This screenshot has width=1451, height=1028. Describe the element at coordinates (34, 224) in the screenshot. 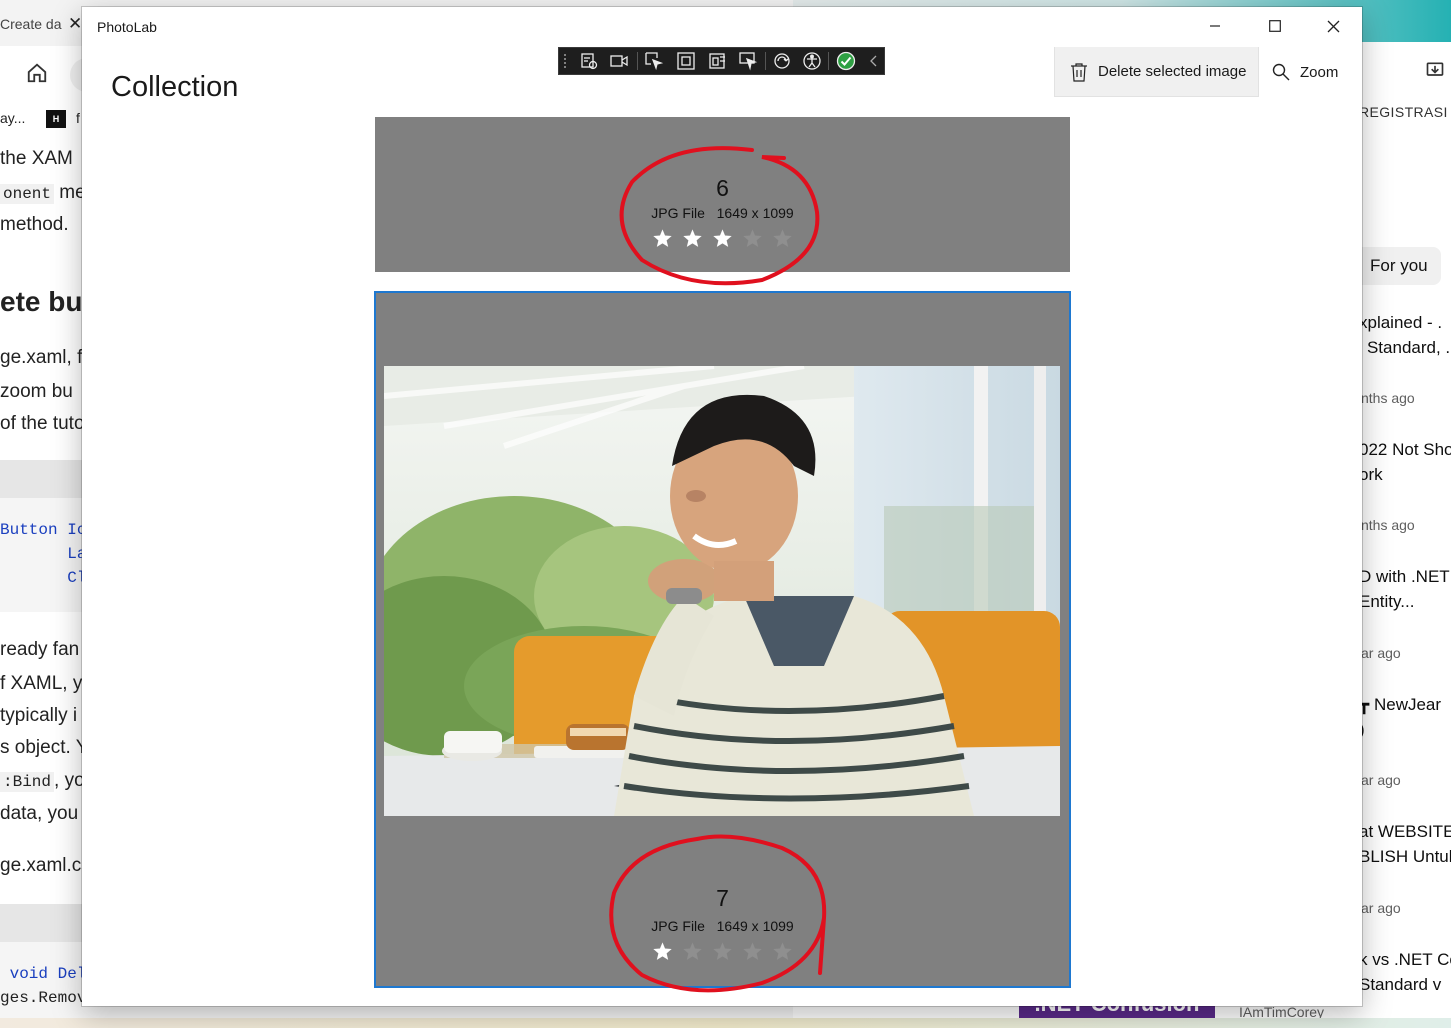

I see `doc-text-line: method.` at that location.